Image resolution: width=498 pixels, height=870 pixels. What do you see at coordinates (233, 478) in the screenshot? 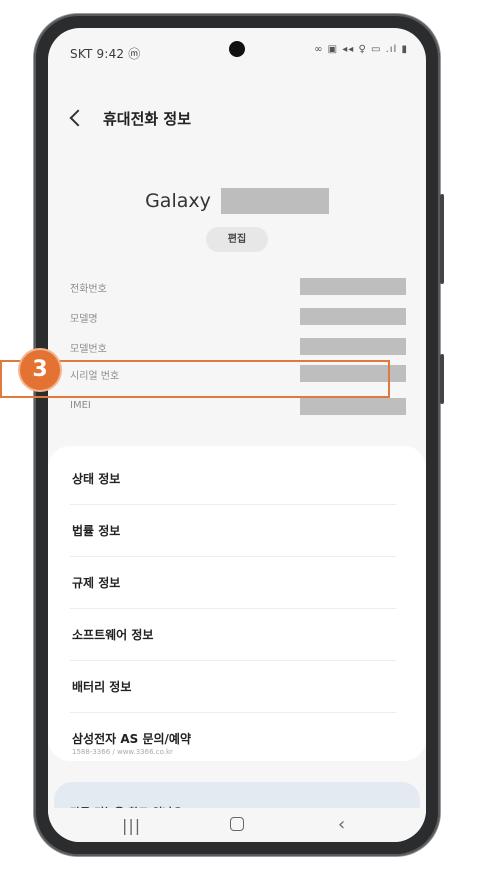
I see `menu-item-status-info: 상태 정보` at bounding box center [233, 478].